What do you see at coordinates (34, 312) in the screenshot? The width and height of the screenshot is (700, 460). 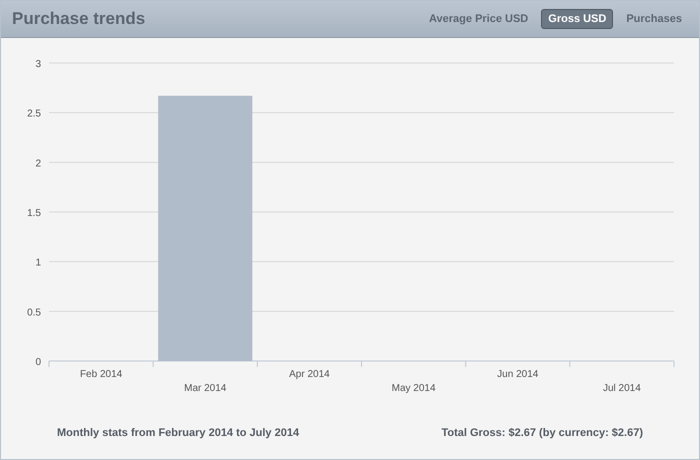 I see `axis-label: 0.5` at bounding box center [34, 312].